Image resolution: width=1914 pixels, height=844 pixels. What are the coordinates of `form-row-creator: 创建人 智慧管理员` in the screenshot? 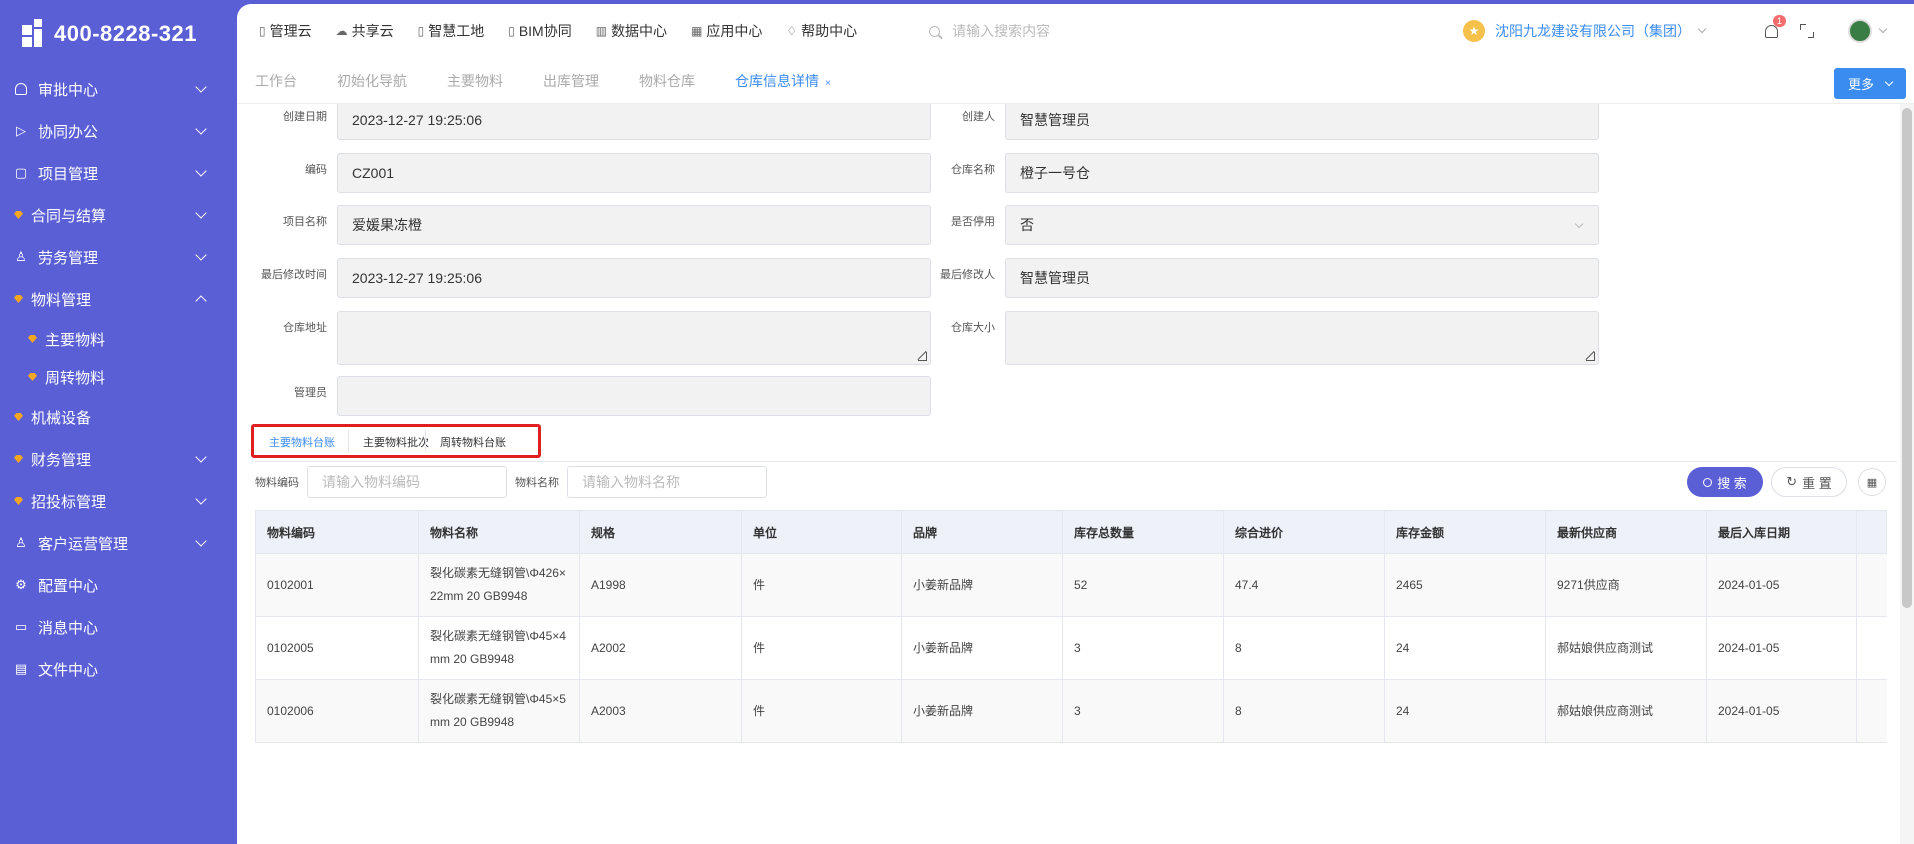 It's located at (1252, 122).